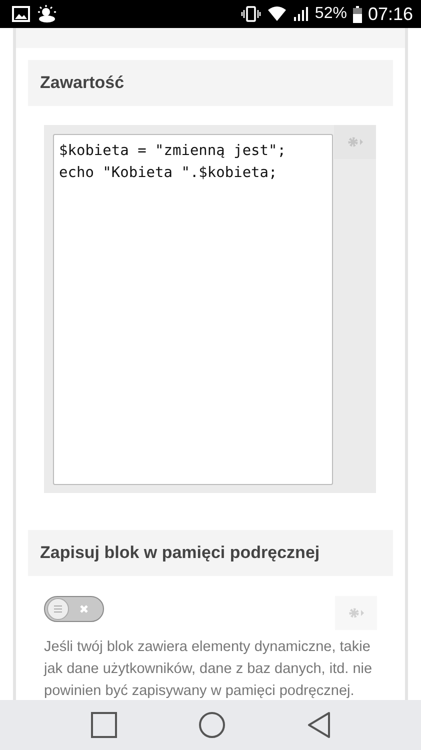 The width and height of the screenshot is (421, 750). What do you see at coordinates (209, 669) in the screenshot?
I see `help-text: Jeśli twój blok zawiera elementy dynamiczne, takie jak dane użytkowników, dane z baz danych, itd. nie powinien być zapisywany w pamięci podręcznej.` at bounding box center [209, 669].